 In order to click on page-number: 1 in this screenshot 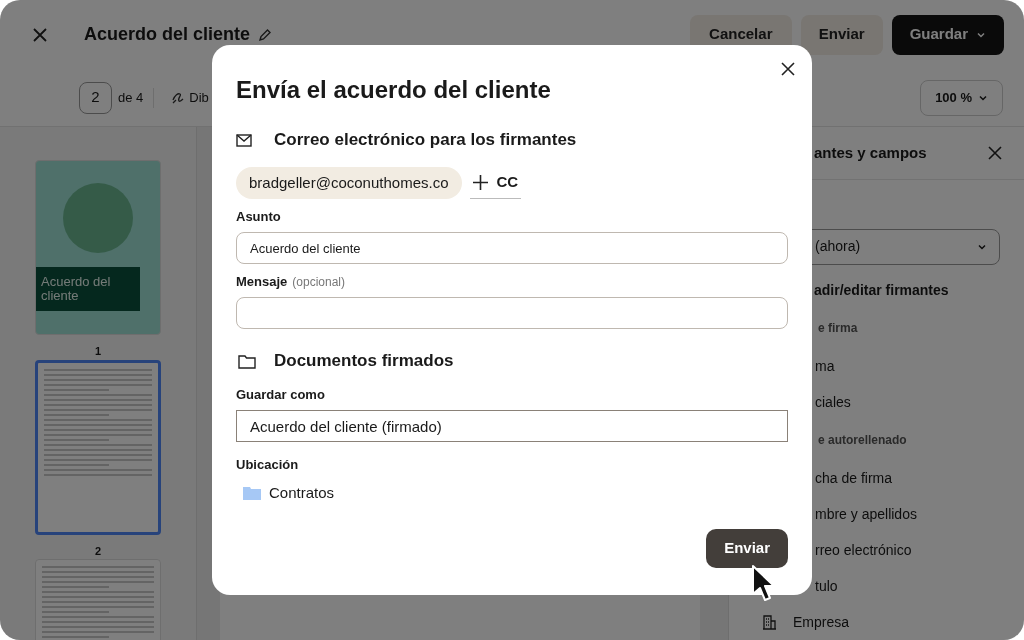, I will do `click(98, 351)`.